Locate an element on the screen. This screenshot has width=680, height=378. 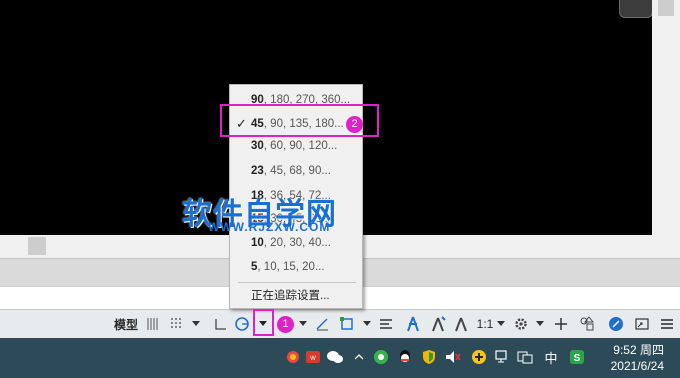
callout-badge-1: 1 is located at coordinates (285, 324).